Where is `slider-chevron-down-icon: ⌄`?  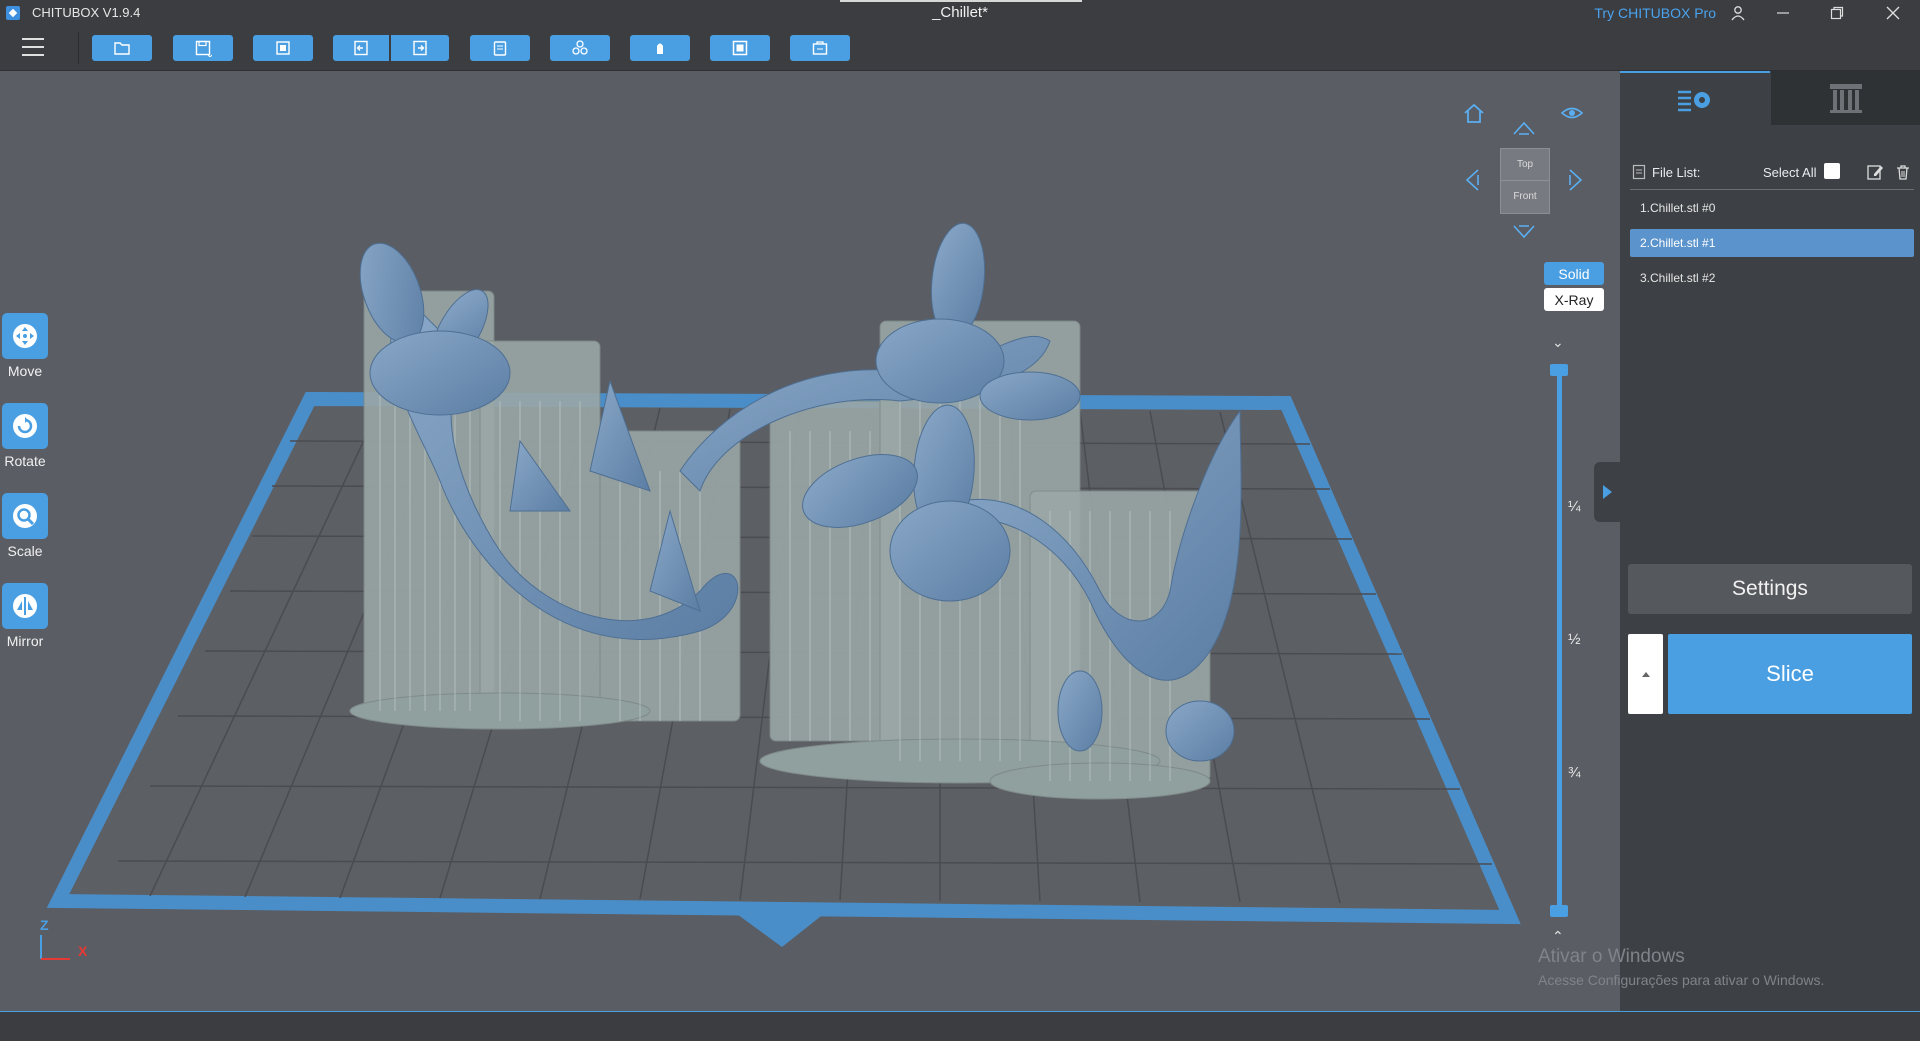 slider-chevron-down-icon: ⌄ is located at coordinates (1558, 342).